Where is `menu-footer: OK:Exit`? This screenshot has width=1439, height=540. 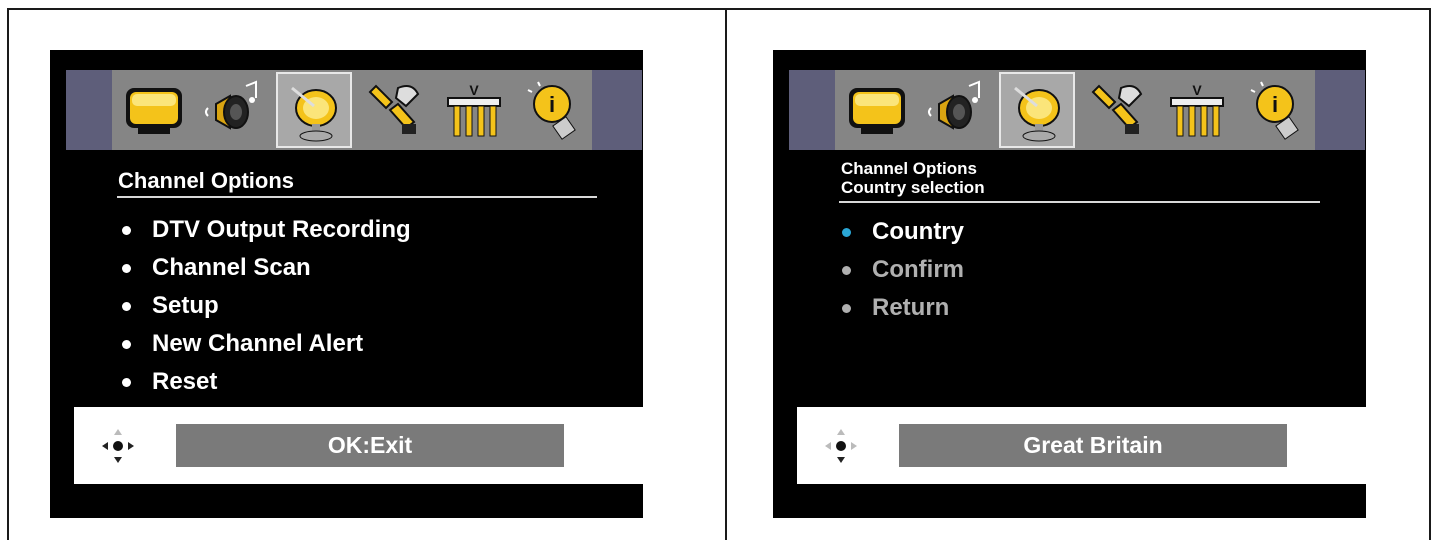 menu-footer: OK:Exit is located at coordinates (360, 445).